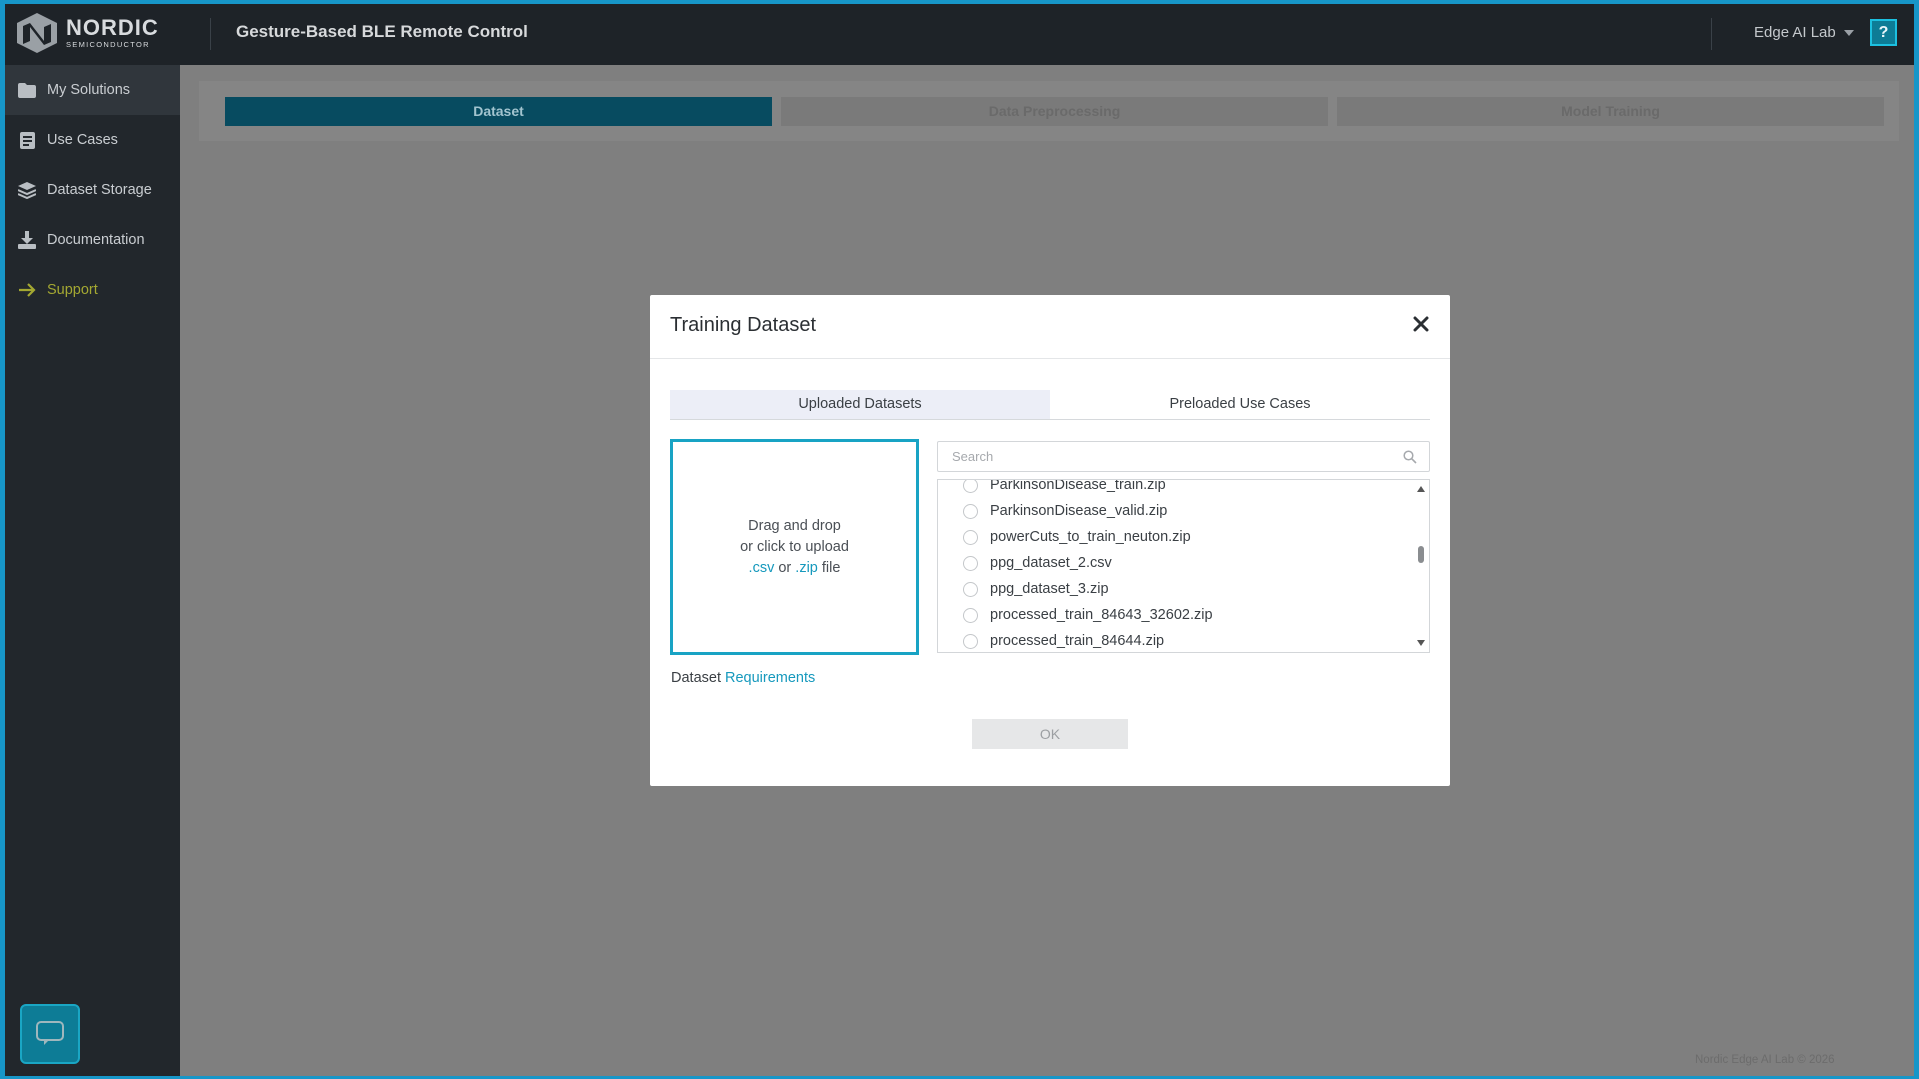  Describe the element at coordinates (794, 525) in the screenshot. I see `dropzone-line1: Drag and drop` at that location.